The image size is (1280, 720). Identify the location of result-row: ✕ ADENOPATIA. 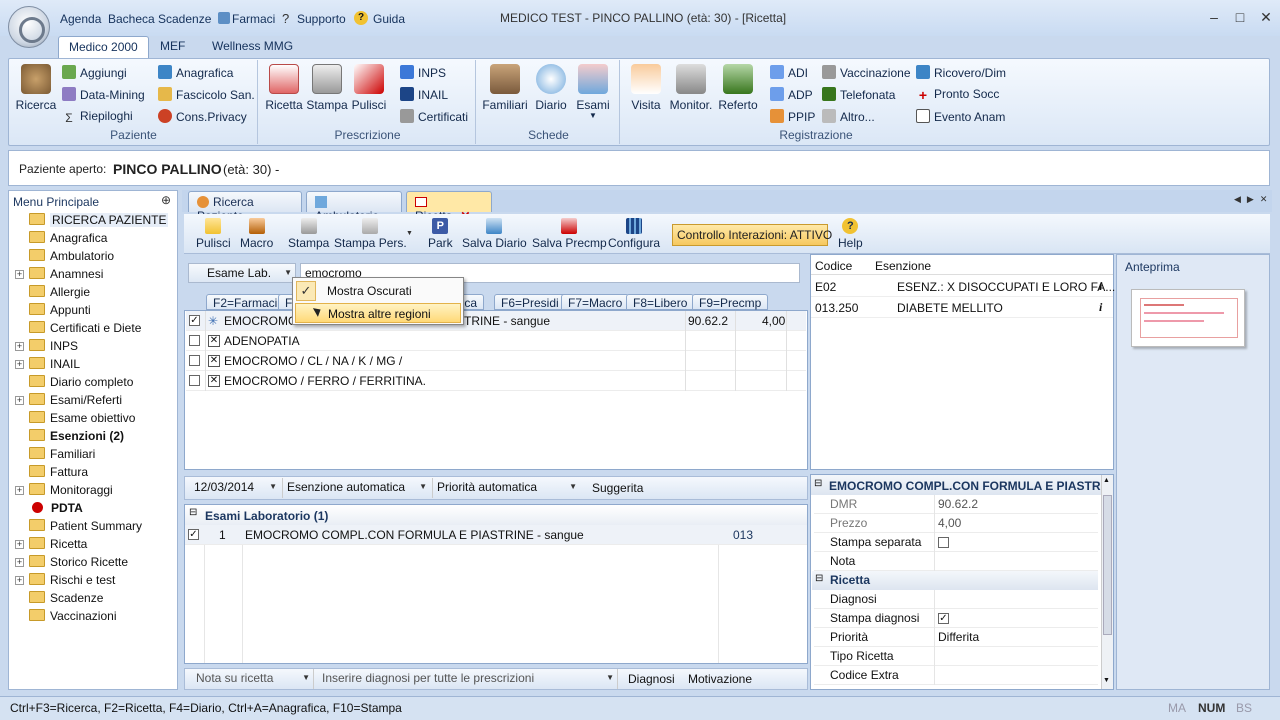
(496, 341).